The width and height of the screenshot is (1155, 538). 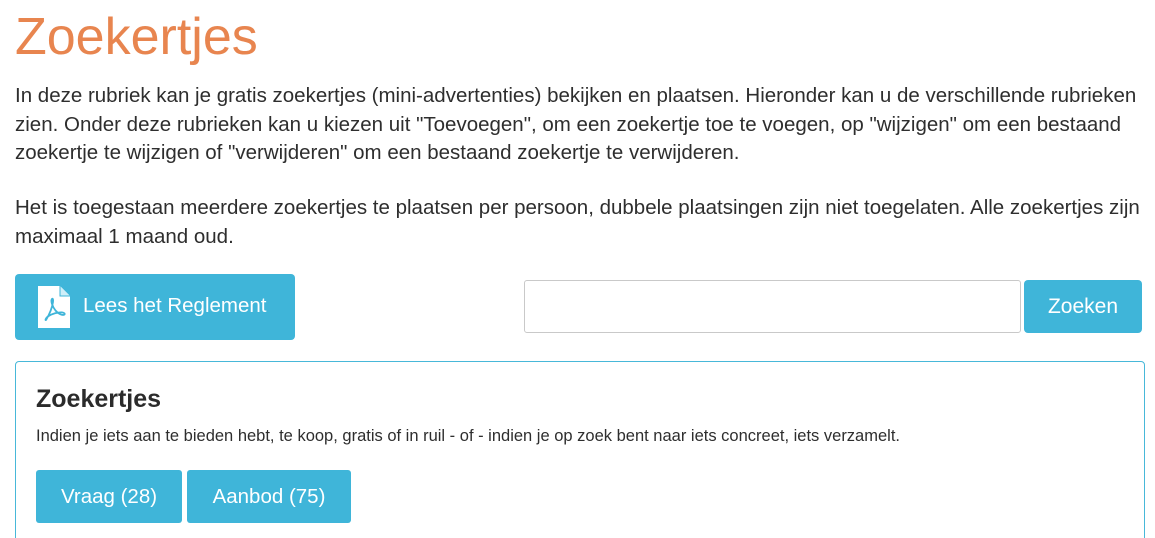 I want to click on search-input, so click(x=772, y=306).